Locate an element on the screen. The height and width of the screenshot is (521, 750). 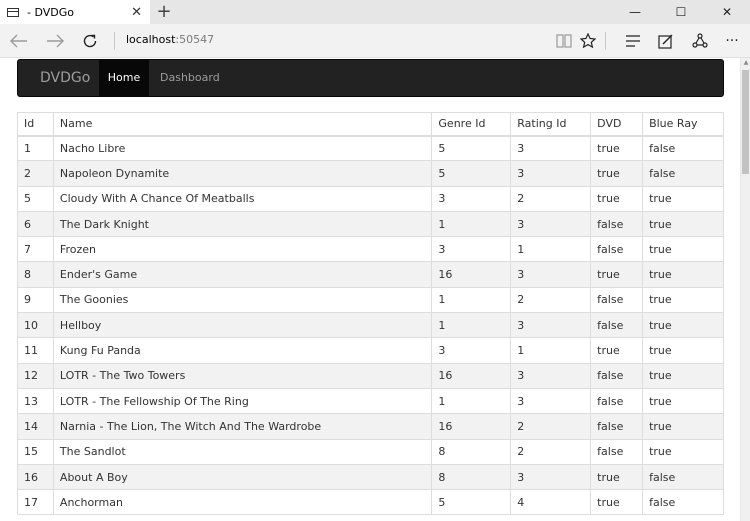
refresh-icon is located at coordinates (90, 41).